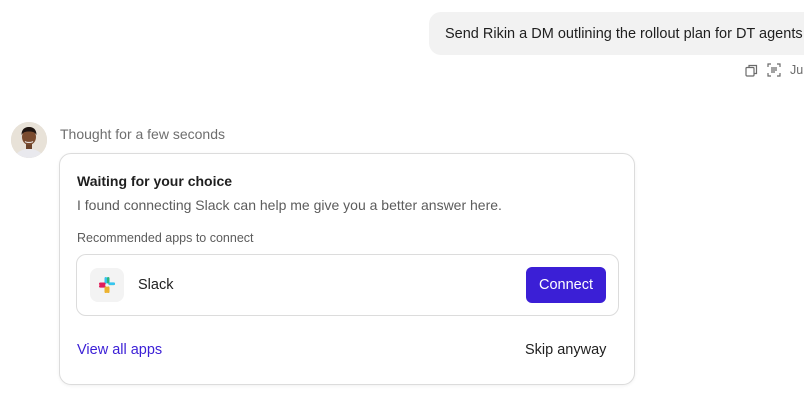 This screenshot has height=413, width=804. I want to click on connect-button: Connect, so click(566, 285).